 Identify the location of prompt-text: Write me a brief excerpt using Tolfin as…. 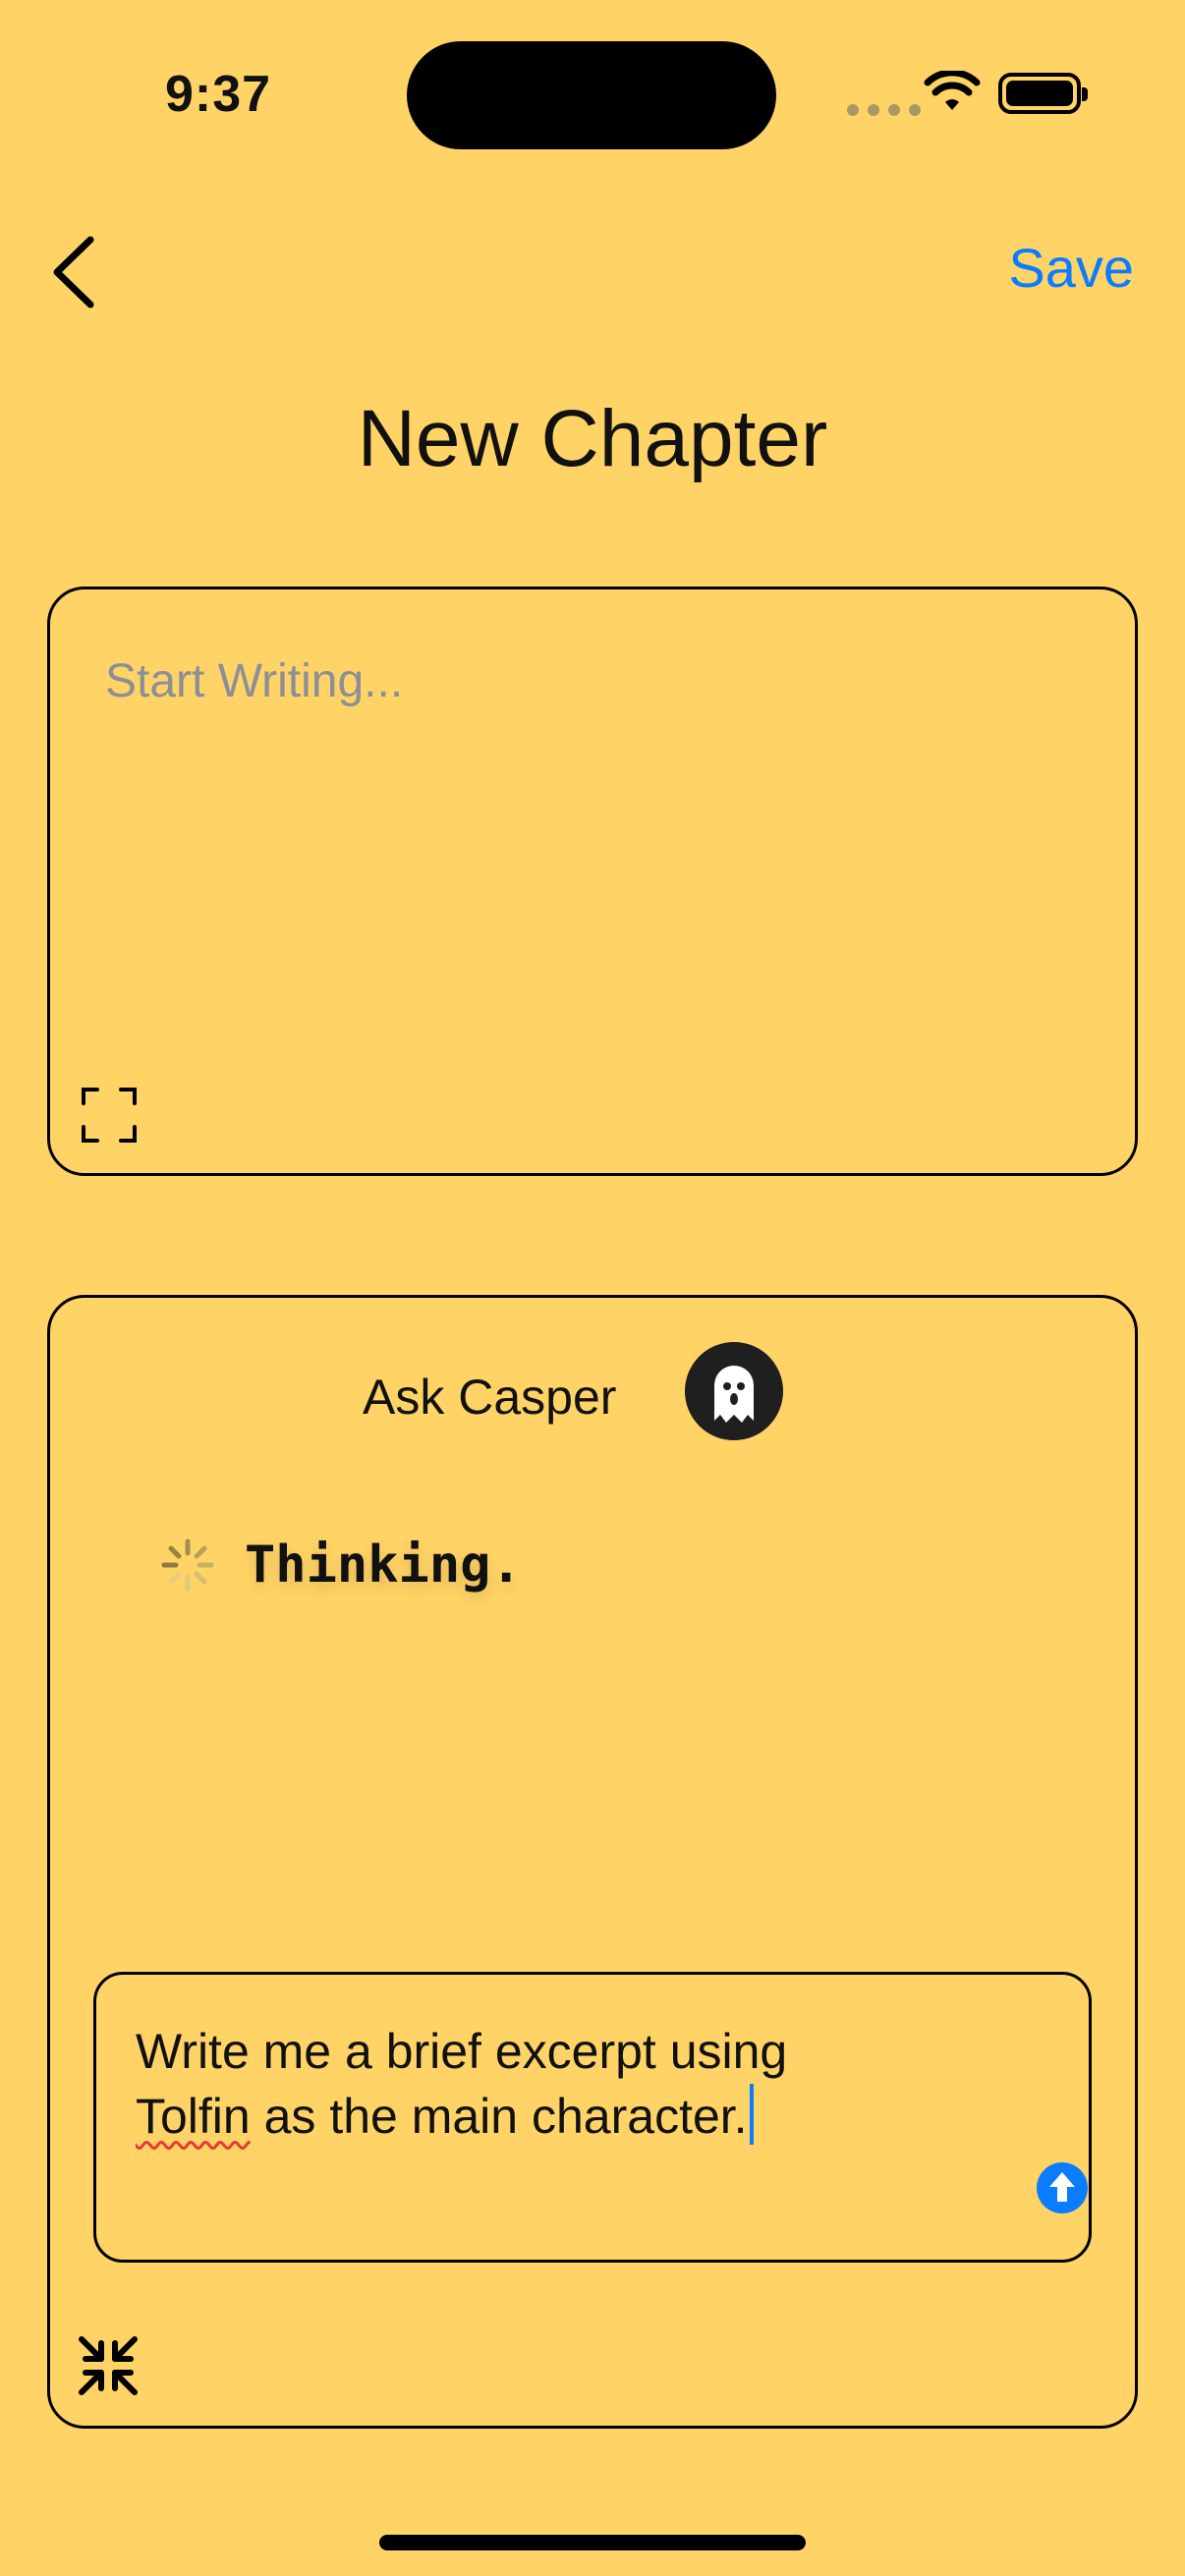
(578, 2084).